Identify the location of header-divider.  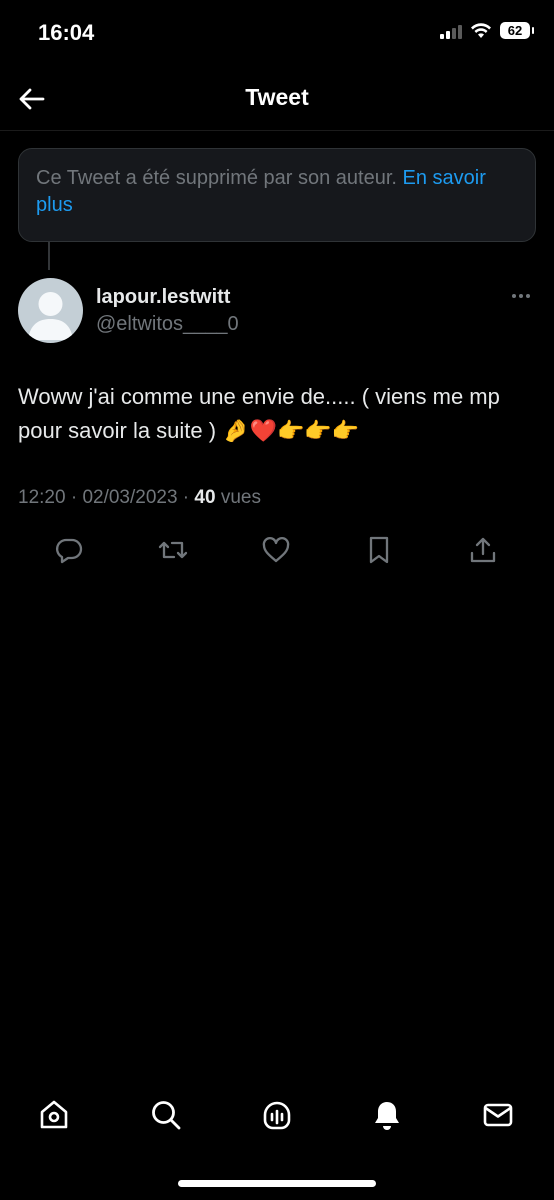
(277, 130).